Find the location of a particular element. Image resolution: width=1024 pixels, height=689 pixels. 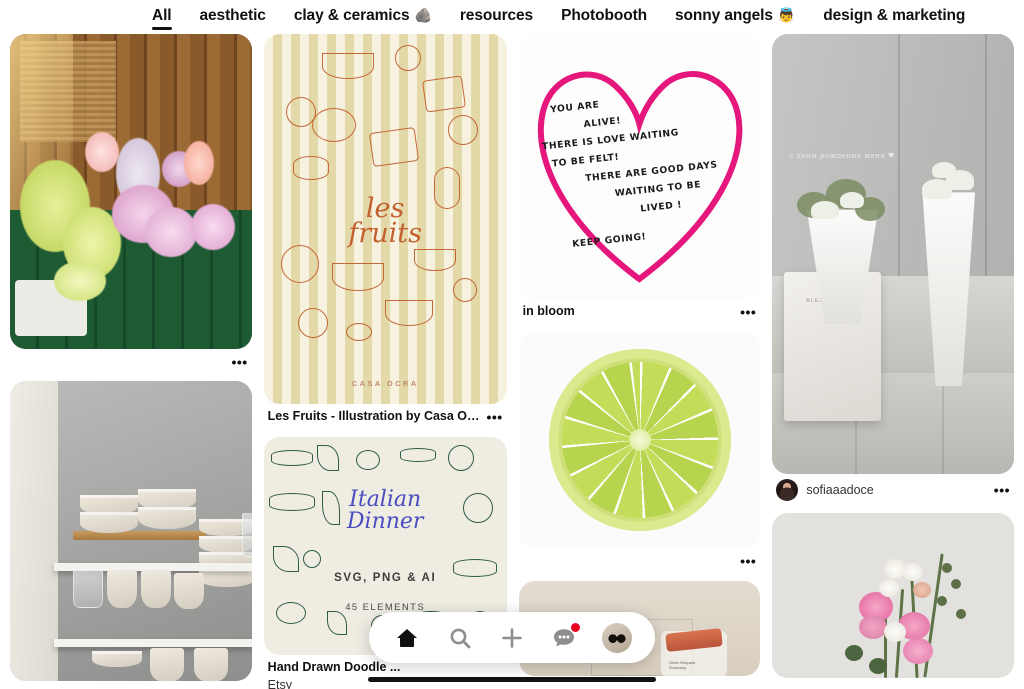

nav-home-button is located at coordinates (407, 638).